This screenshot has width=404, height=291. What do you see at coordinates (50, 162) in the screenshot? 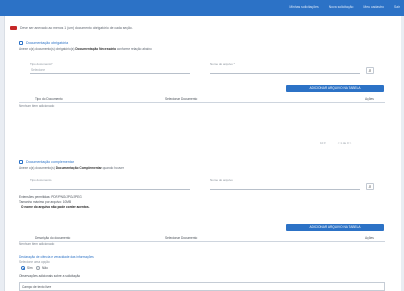
I see `section-title: Documentação complementar` at bounding box center [50, 162].